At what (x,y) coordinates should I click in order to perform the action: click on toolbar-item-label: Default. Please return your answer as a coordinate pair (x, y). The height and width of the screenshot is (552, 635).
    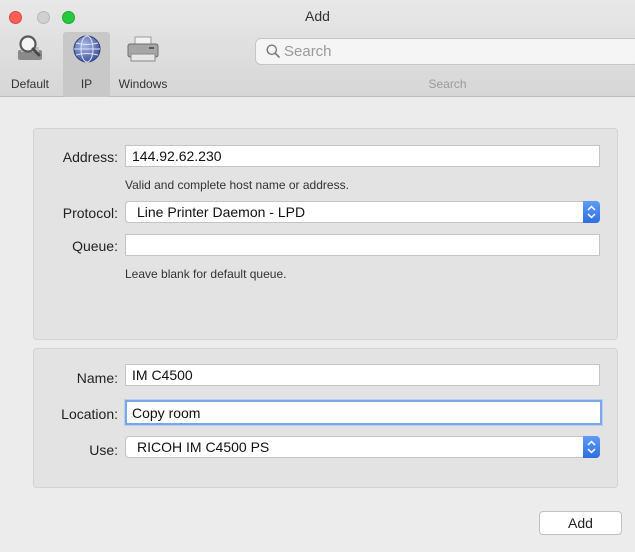
    Looking at the image, I should click on (30, 84).